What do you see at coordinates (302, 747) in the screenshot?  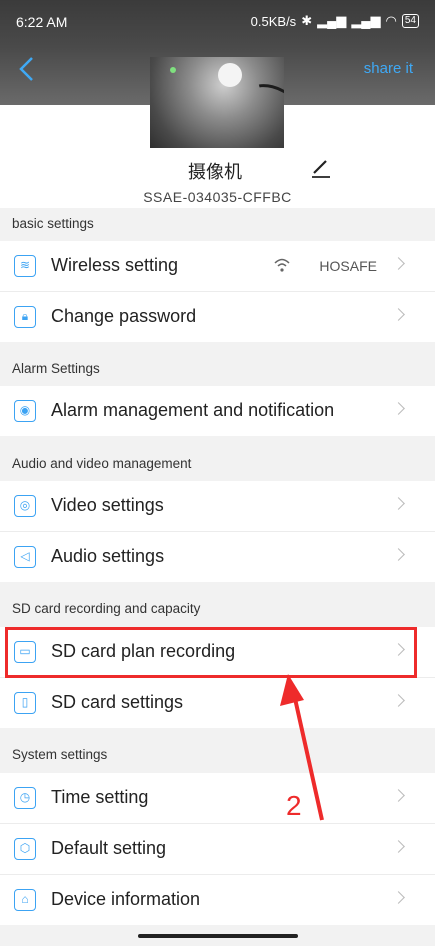 I see `annotation-arrow-icon` at bounding box center [302, 747].